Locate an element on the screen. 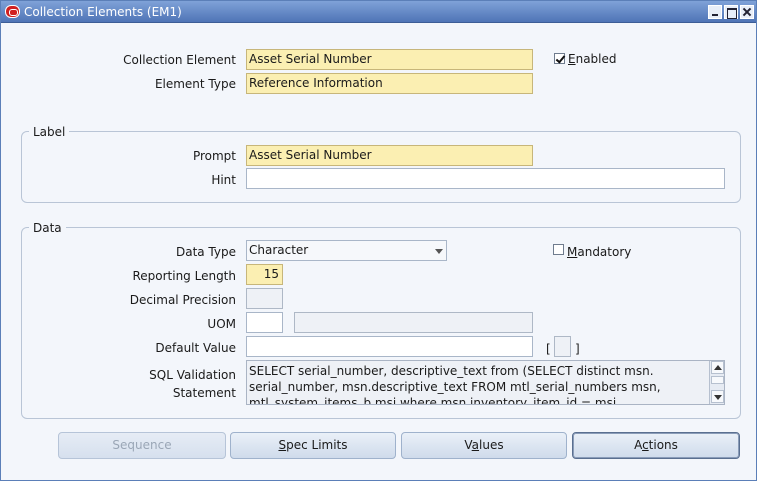 The width and height of the screenshot is (757, 481). element-type-label: Element Type is located at coordinates (195, 84).